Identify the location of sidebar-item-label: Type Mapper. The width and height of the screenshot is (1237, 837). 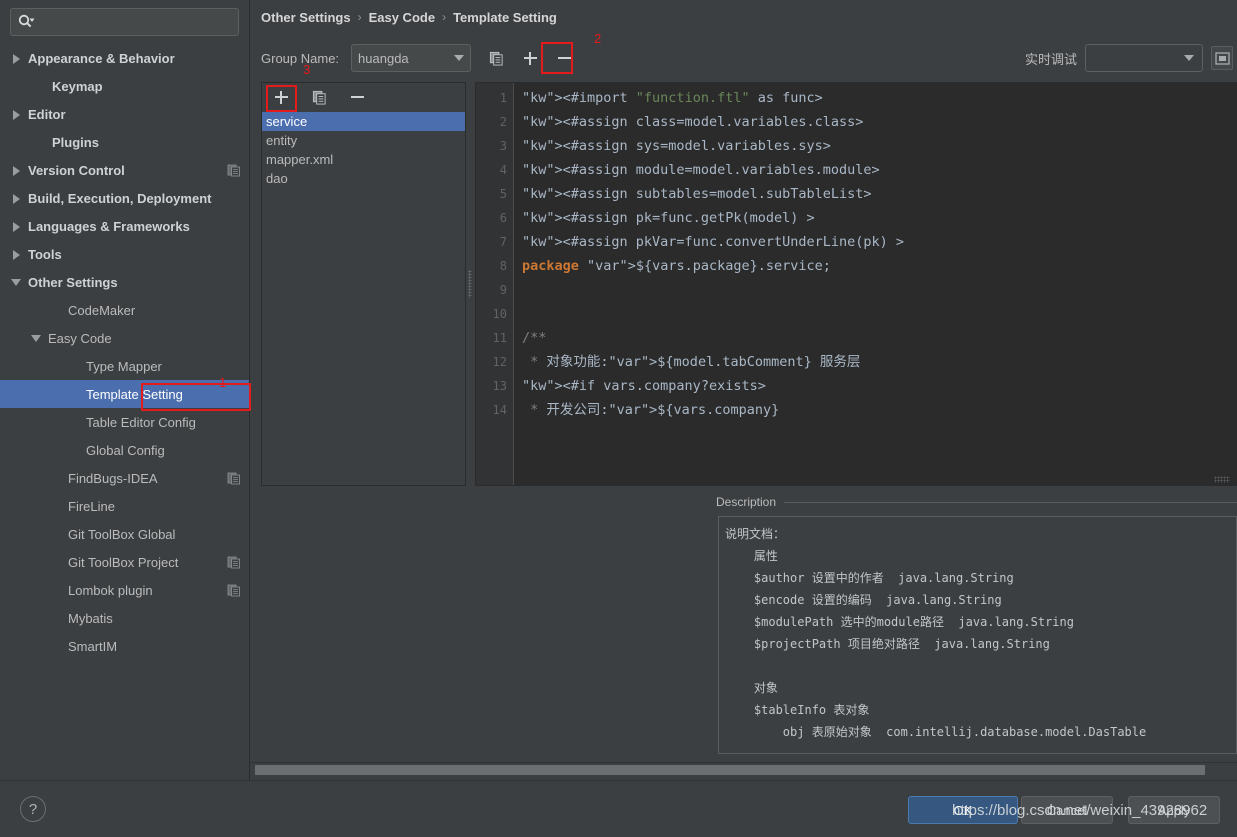
(124, 366).